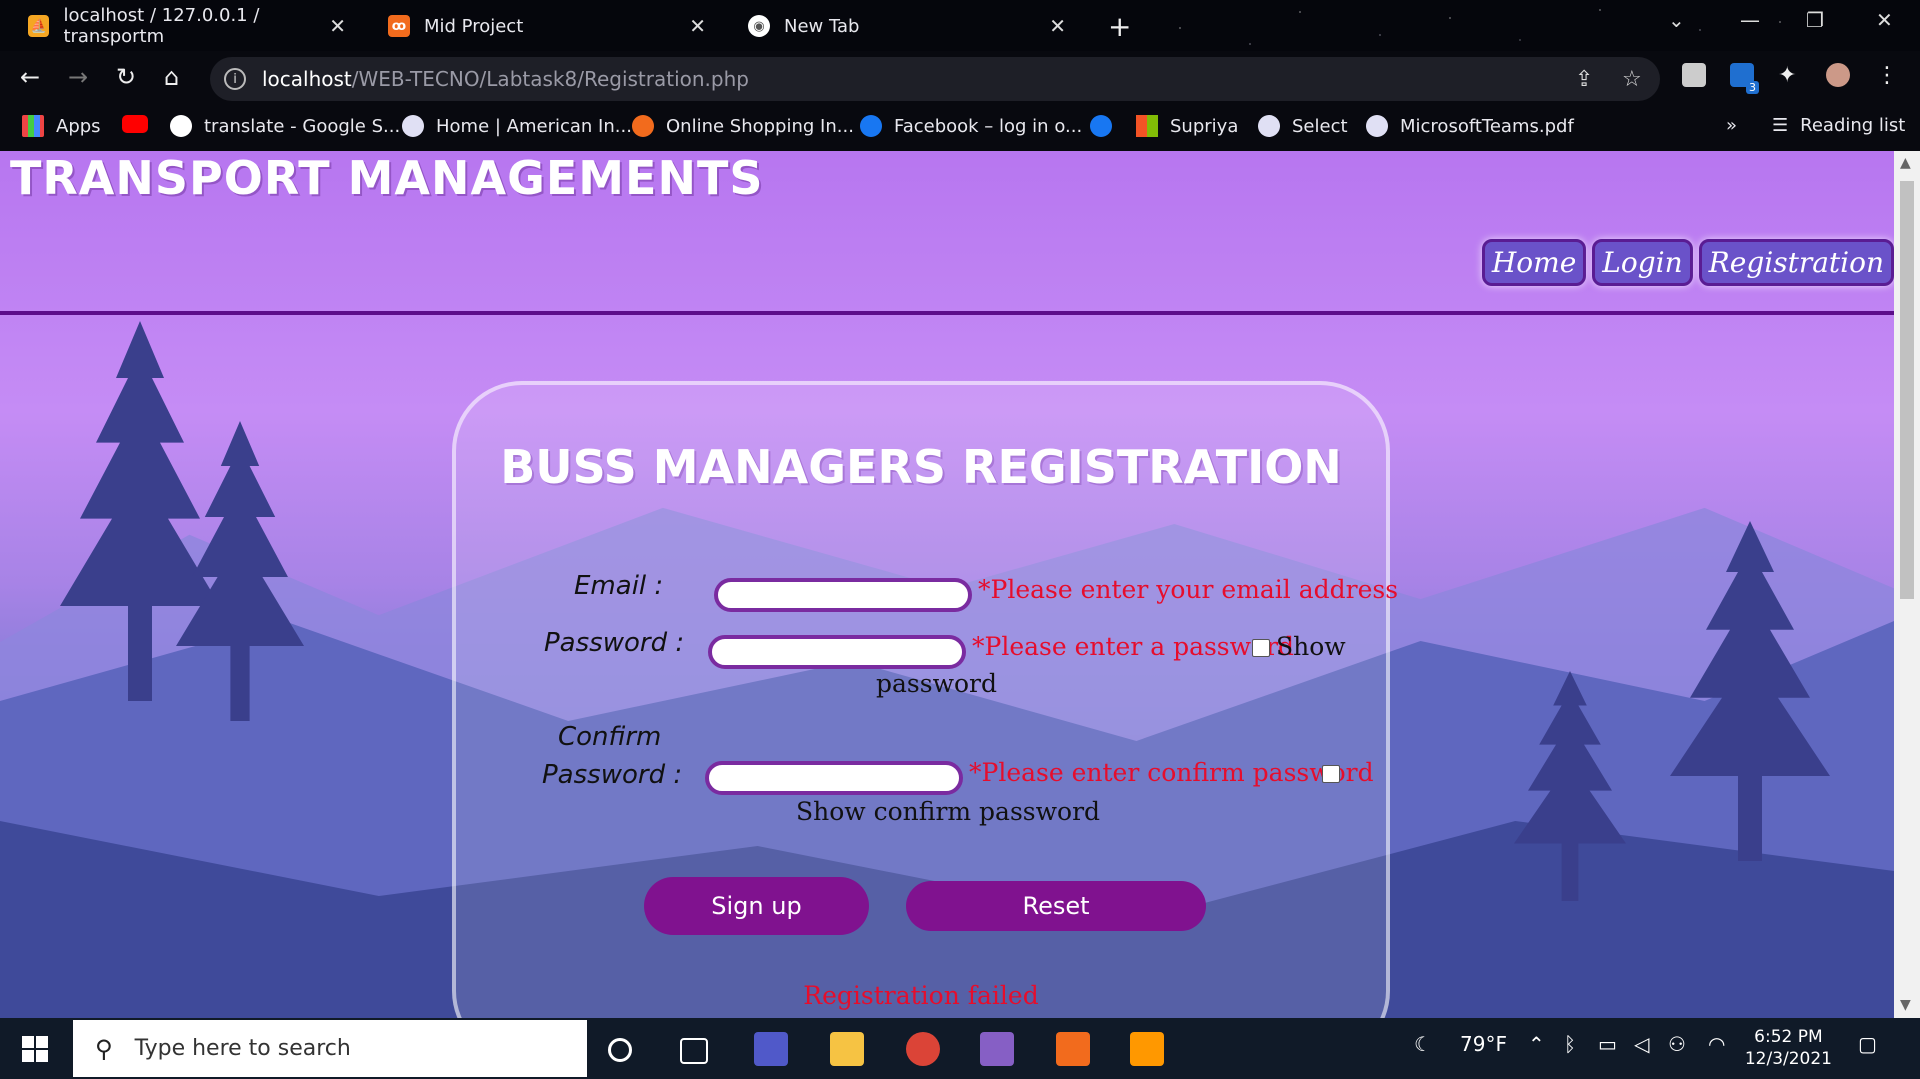 This screenshot has width=1920, height=1079. I want to click on email-field, so click(843, 595).